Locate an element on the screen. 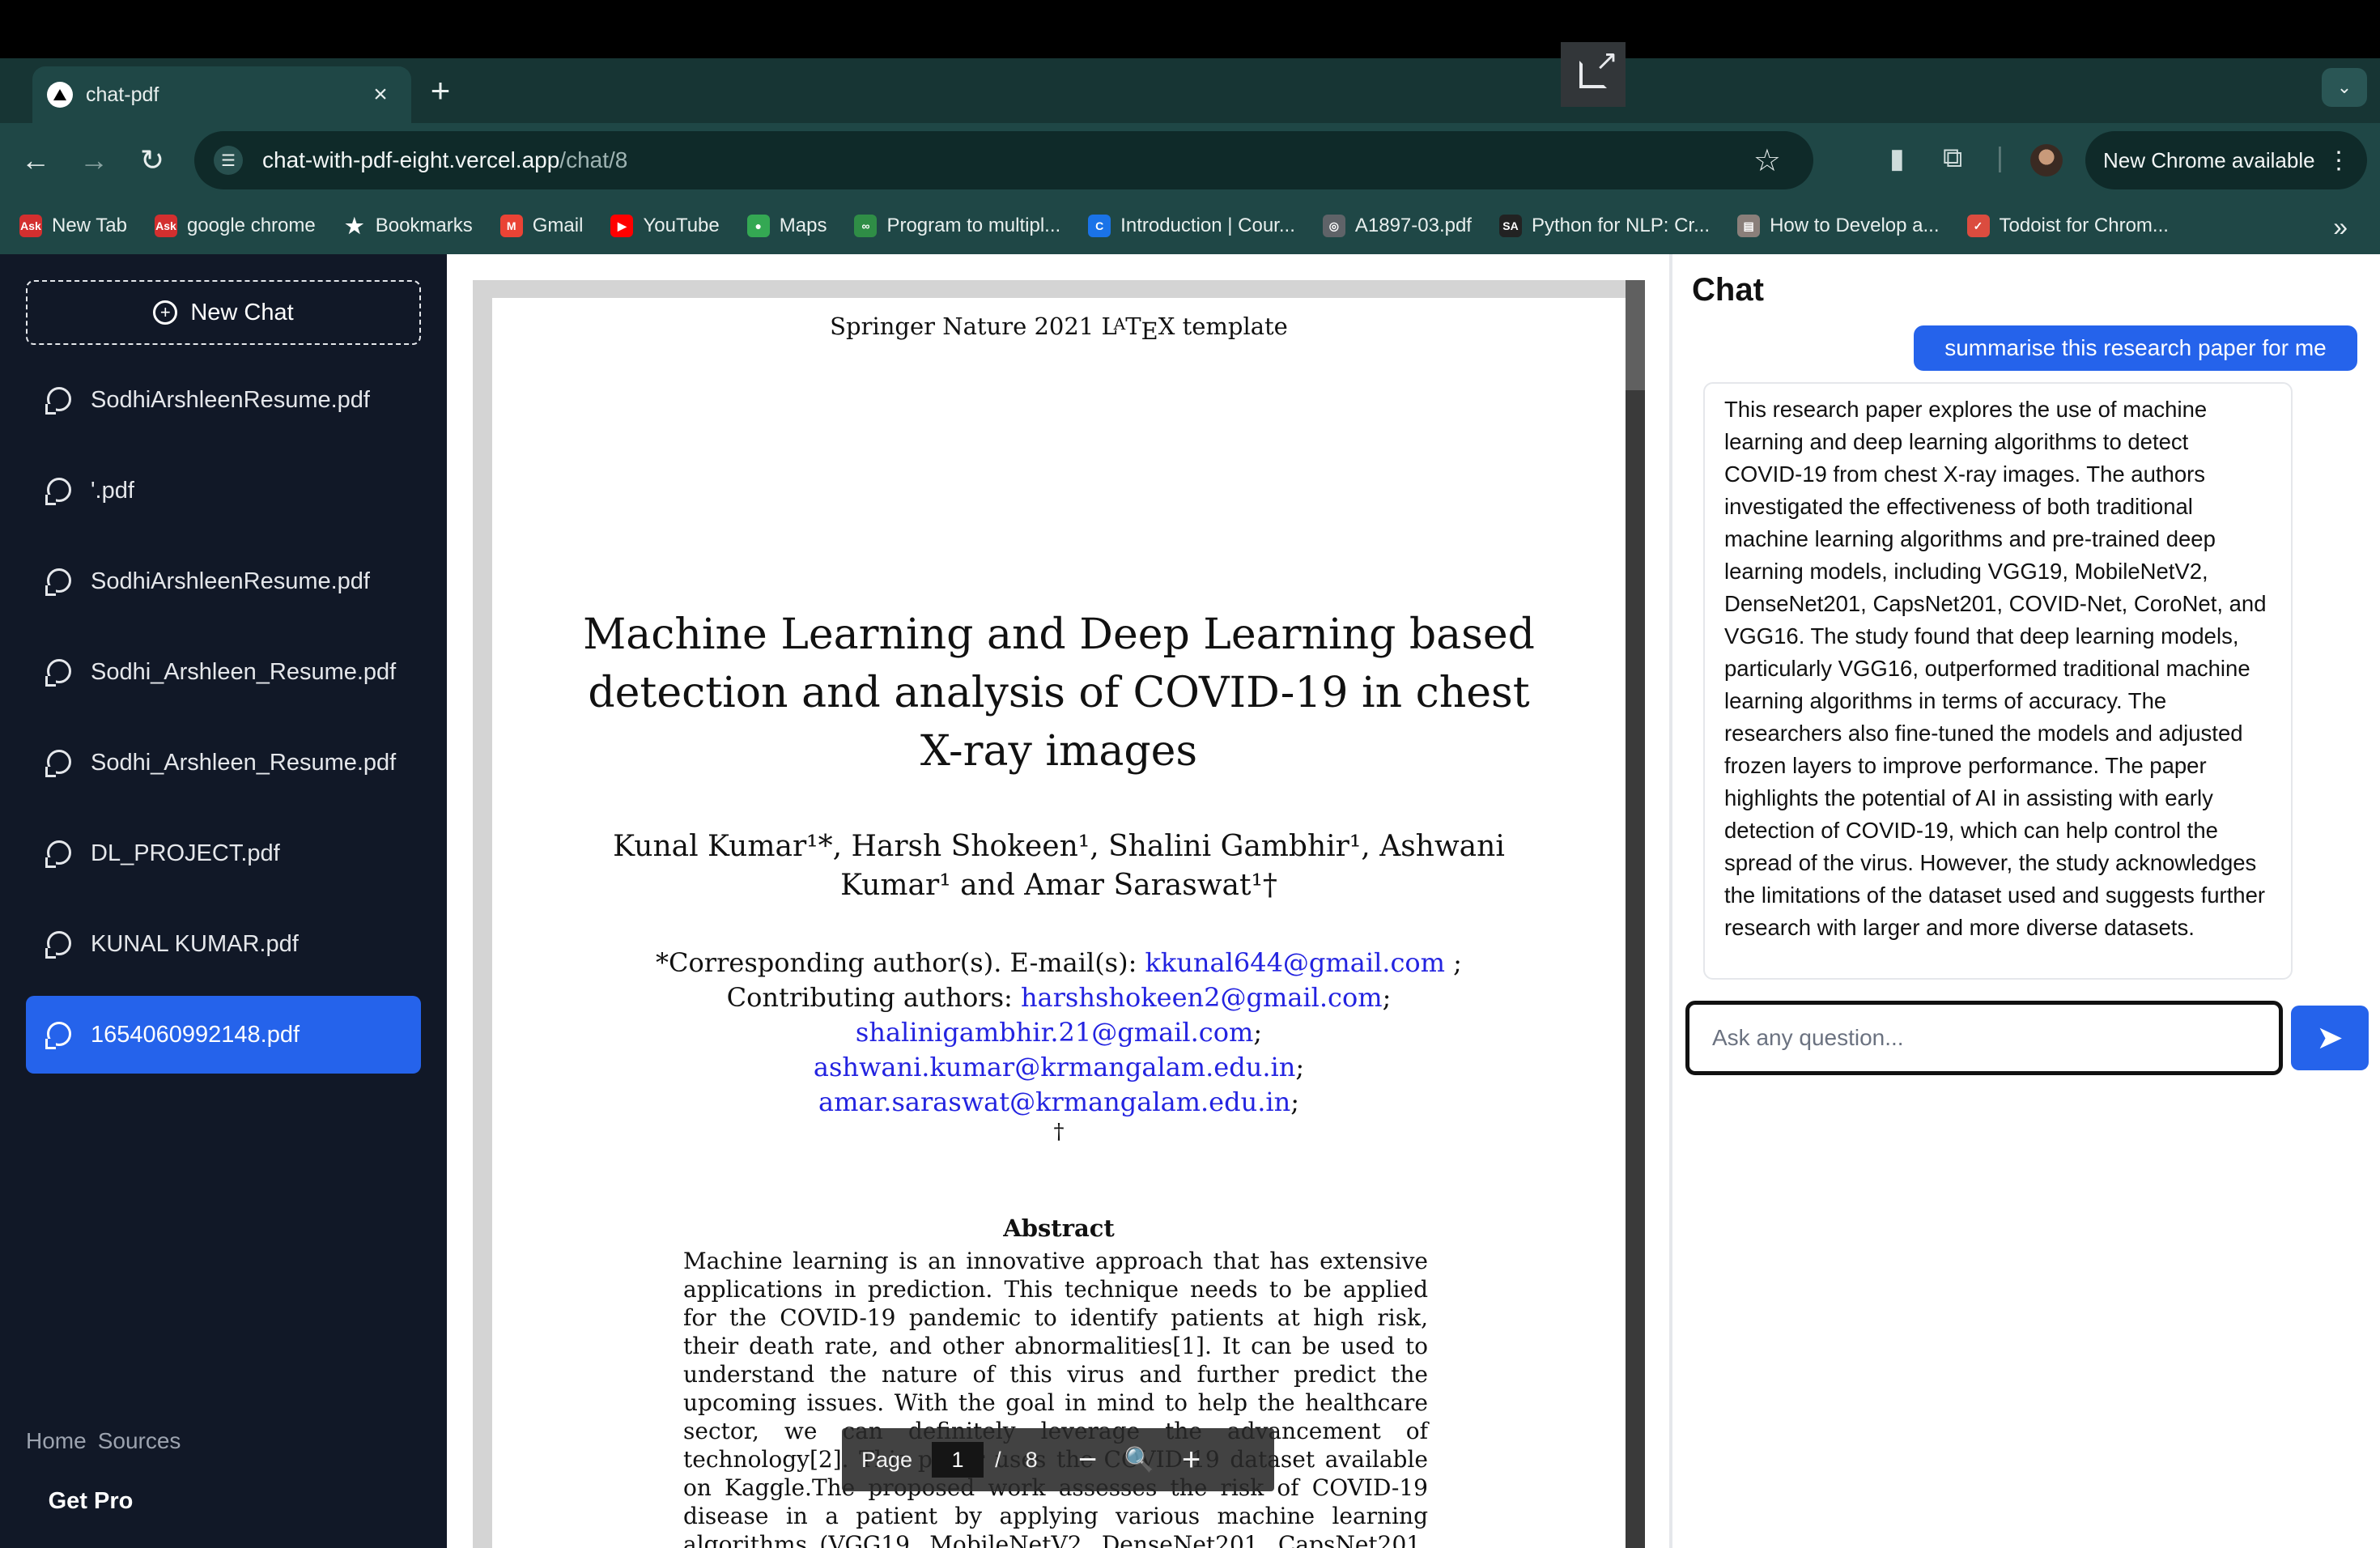 The image size is (2380, 1548). page-label: Page is located at coordinates (887, 1459).